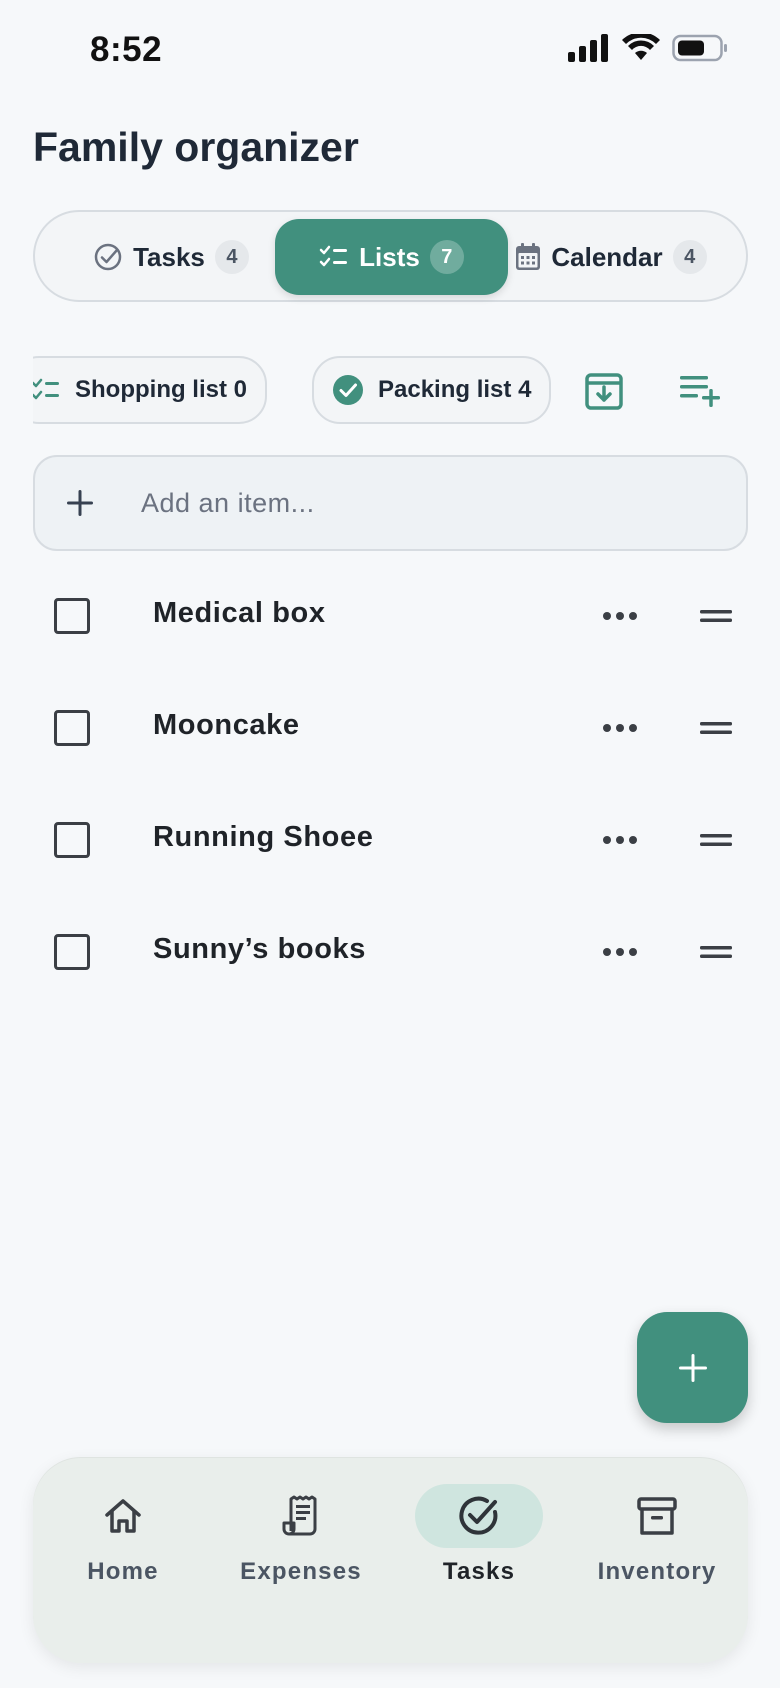 The height and width of the screenshot is (1688, 780). I want to click on section-tabs: Tasks 4 Lists 7 Calendar 4, so click(390, 256).